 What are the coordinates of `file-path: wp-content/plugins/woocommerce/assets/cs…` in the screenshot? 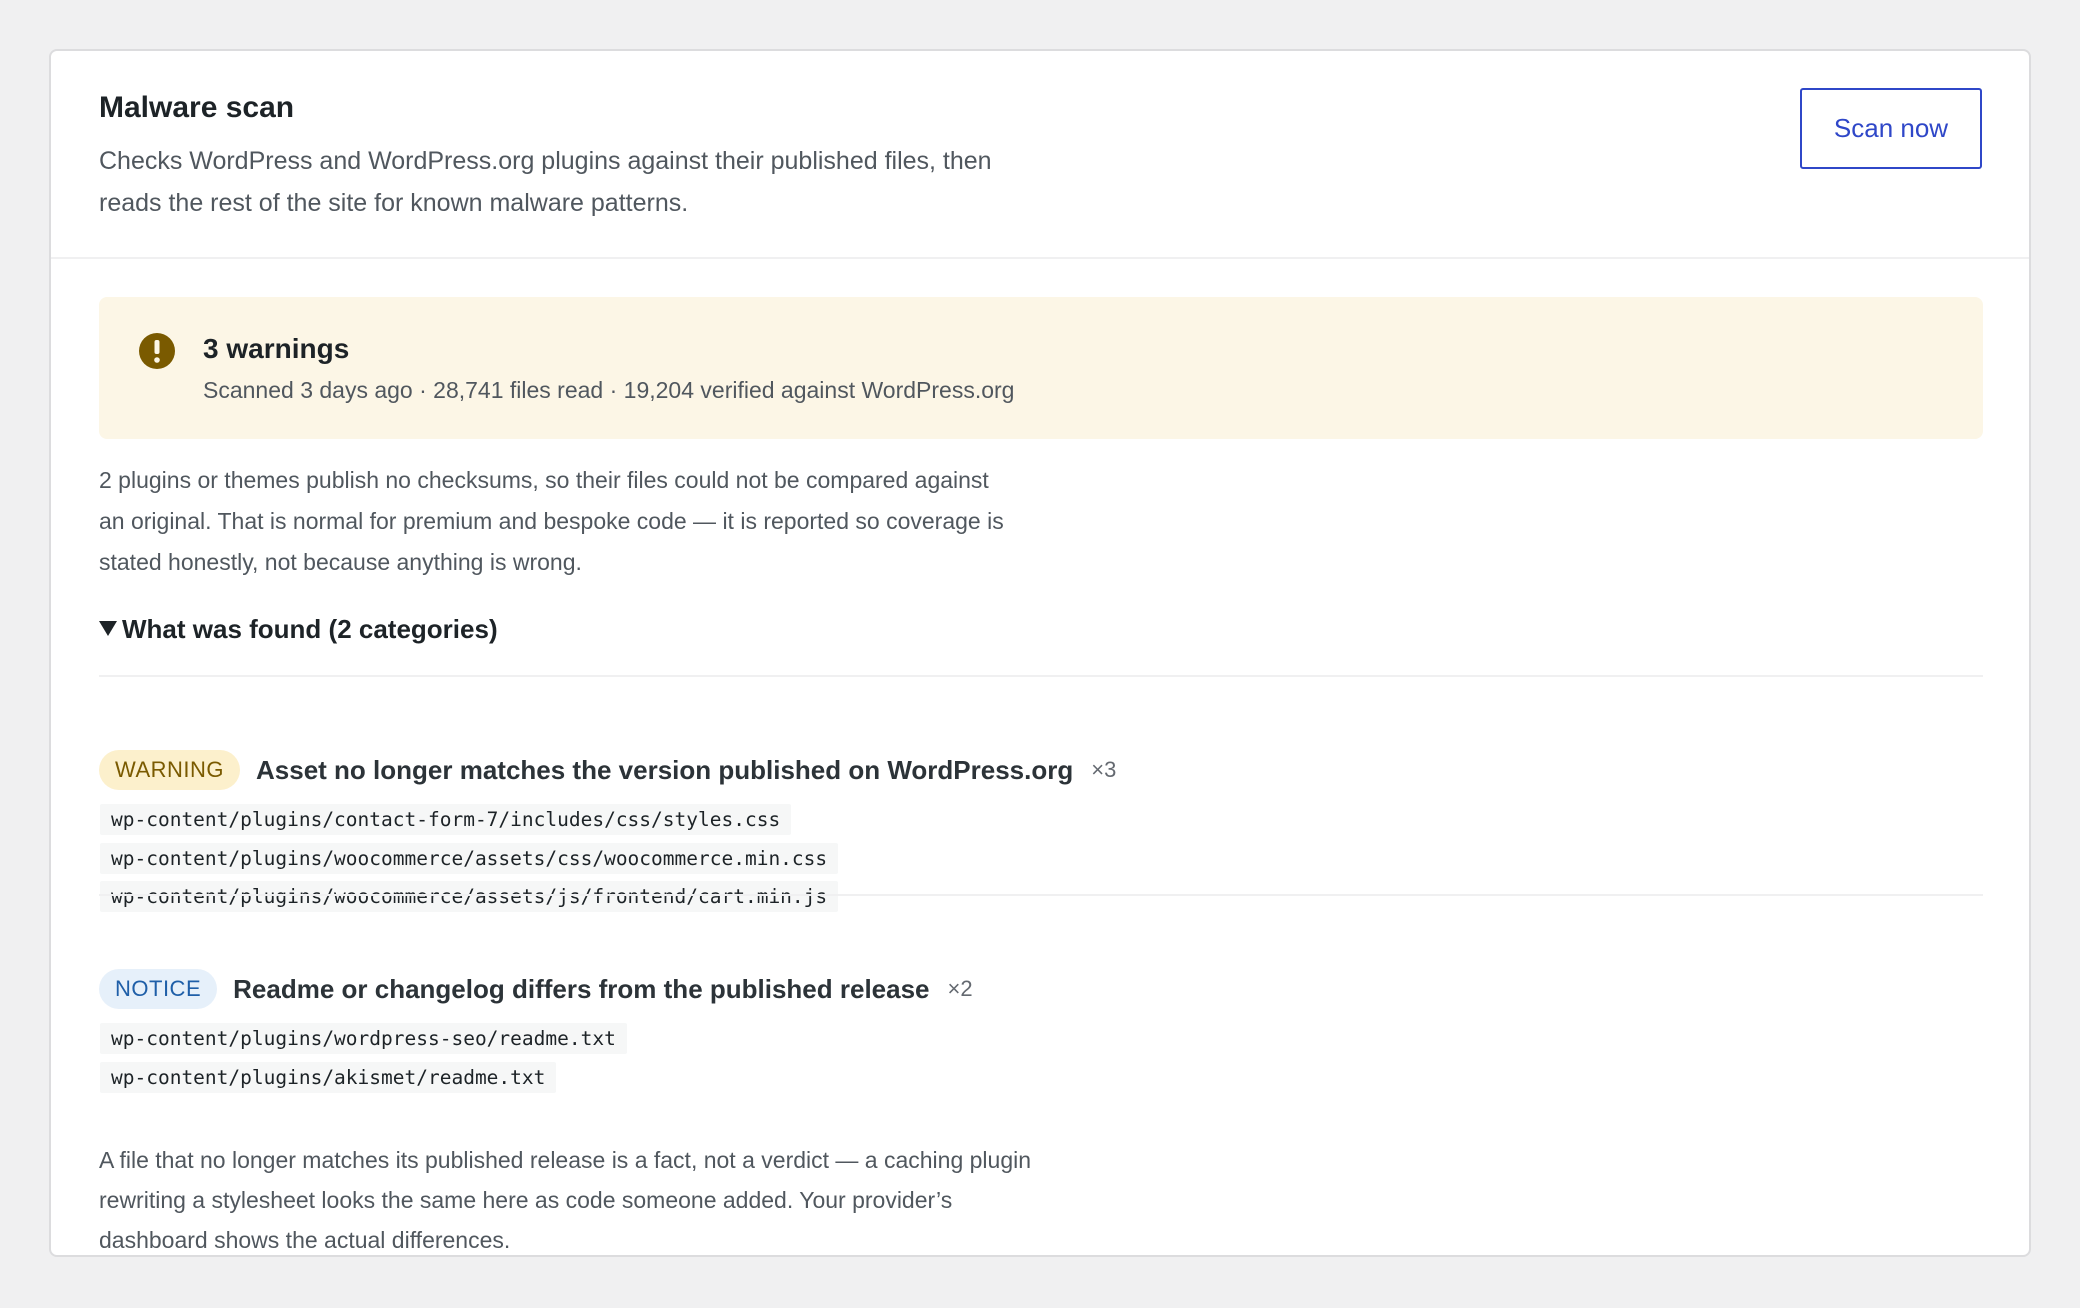 It's located at (469, 858).